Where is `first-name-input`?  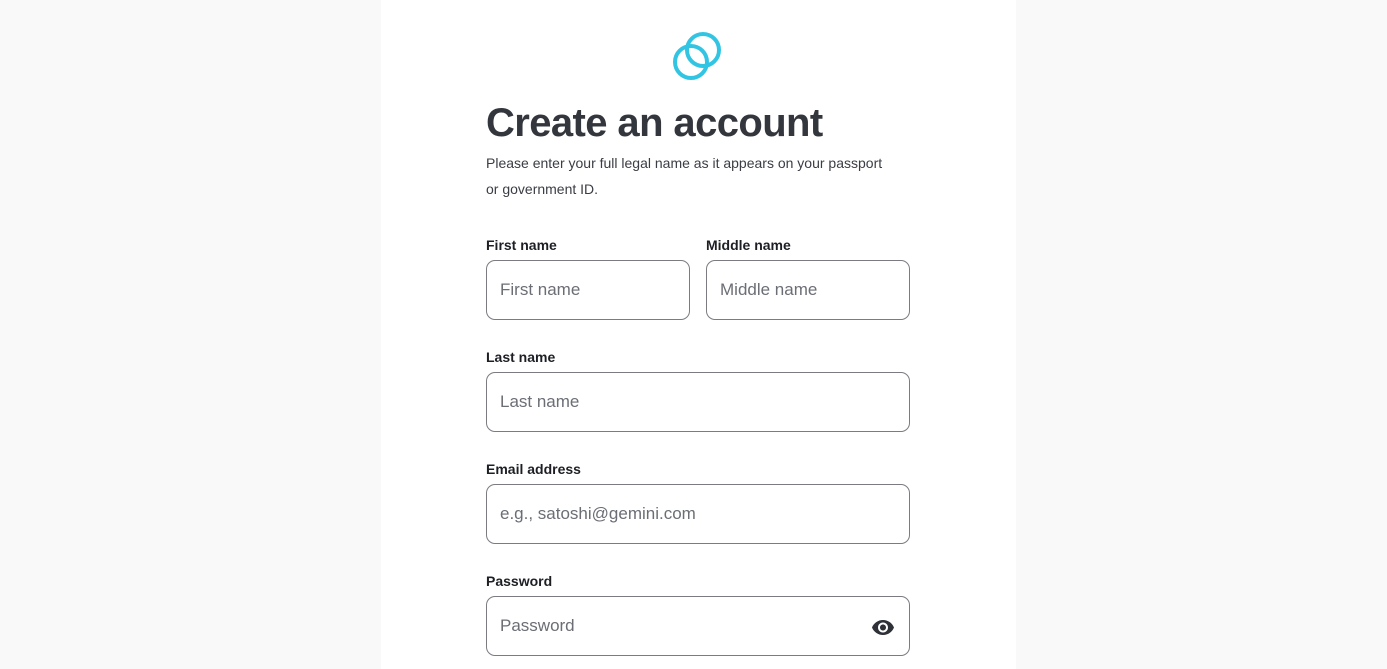
first-name-input is located at coordinates (588, 290).